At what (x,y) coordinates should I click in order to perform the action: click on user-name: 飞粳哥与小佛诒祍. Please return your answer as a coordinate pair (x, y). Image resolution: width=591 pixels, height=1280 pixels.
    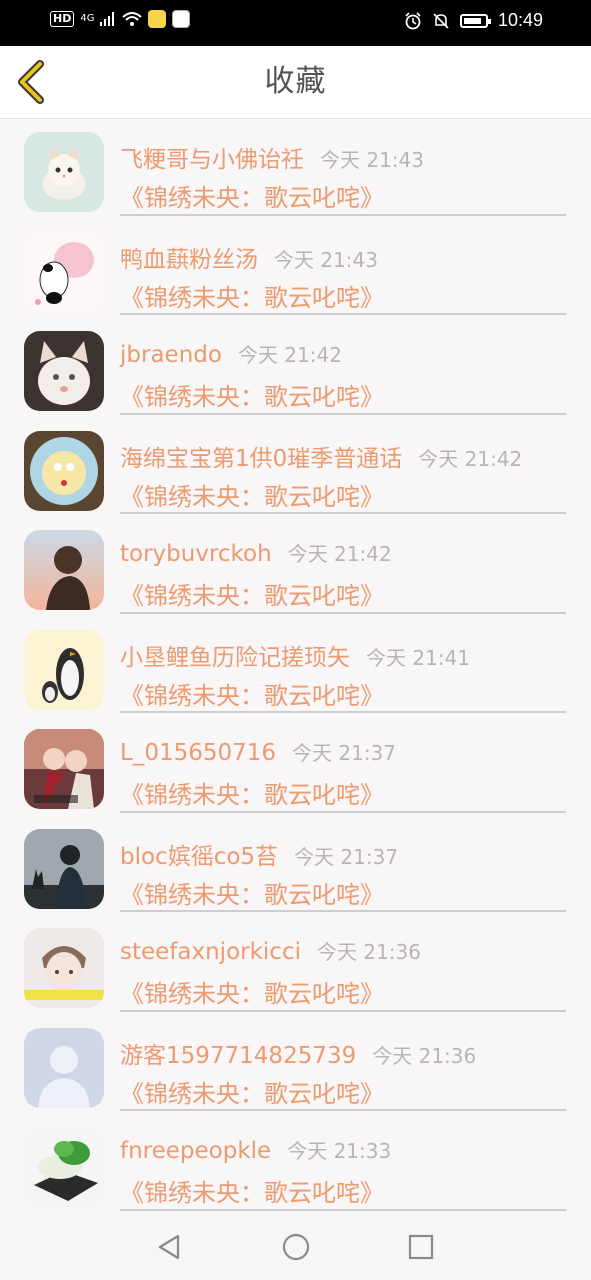
    Looking at the image, I should click on (212, 157).